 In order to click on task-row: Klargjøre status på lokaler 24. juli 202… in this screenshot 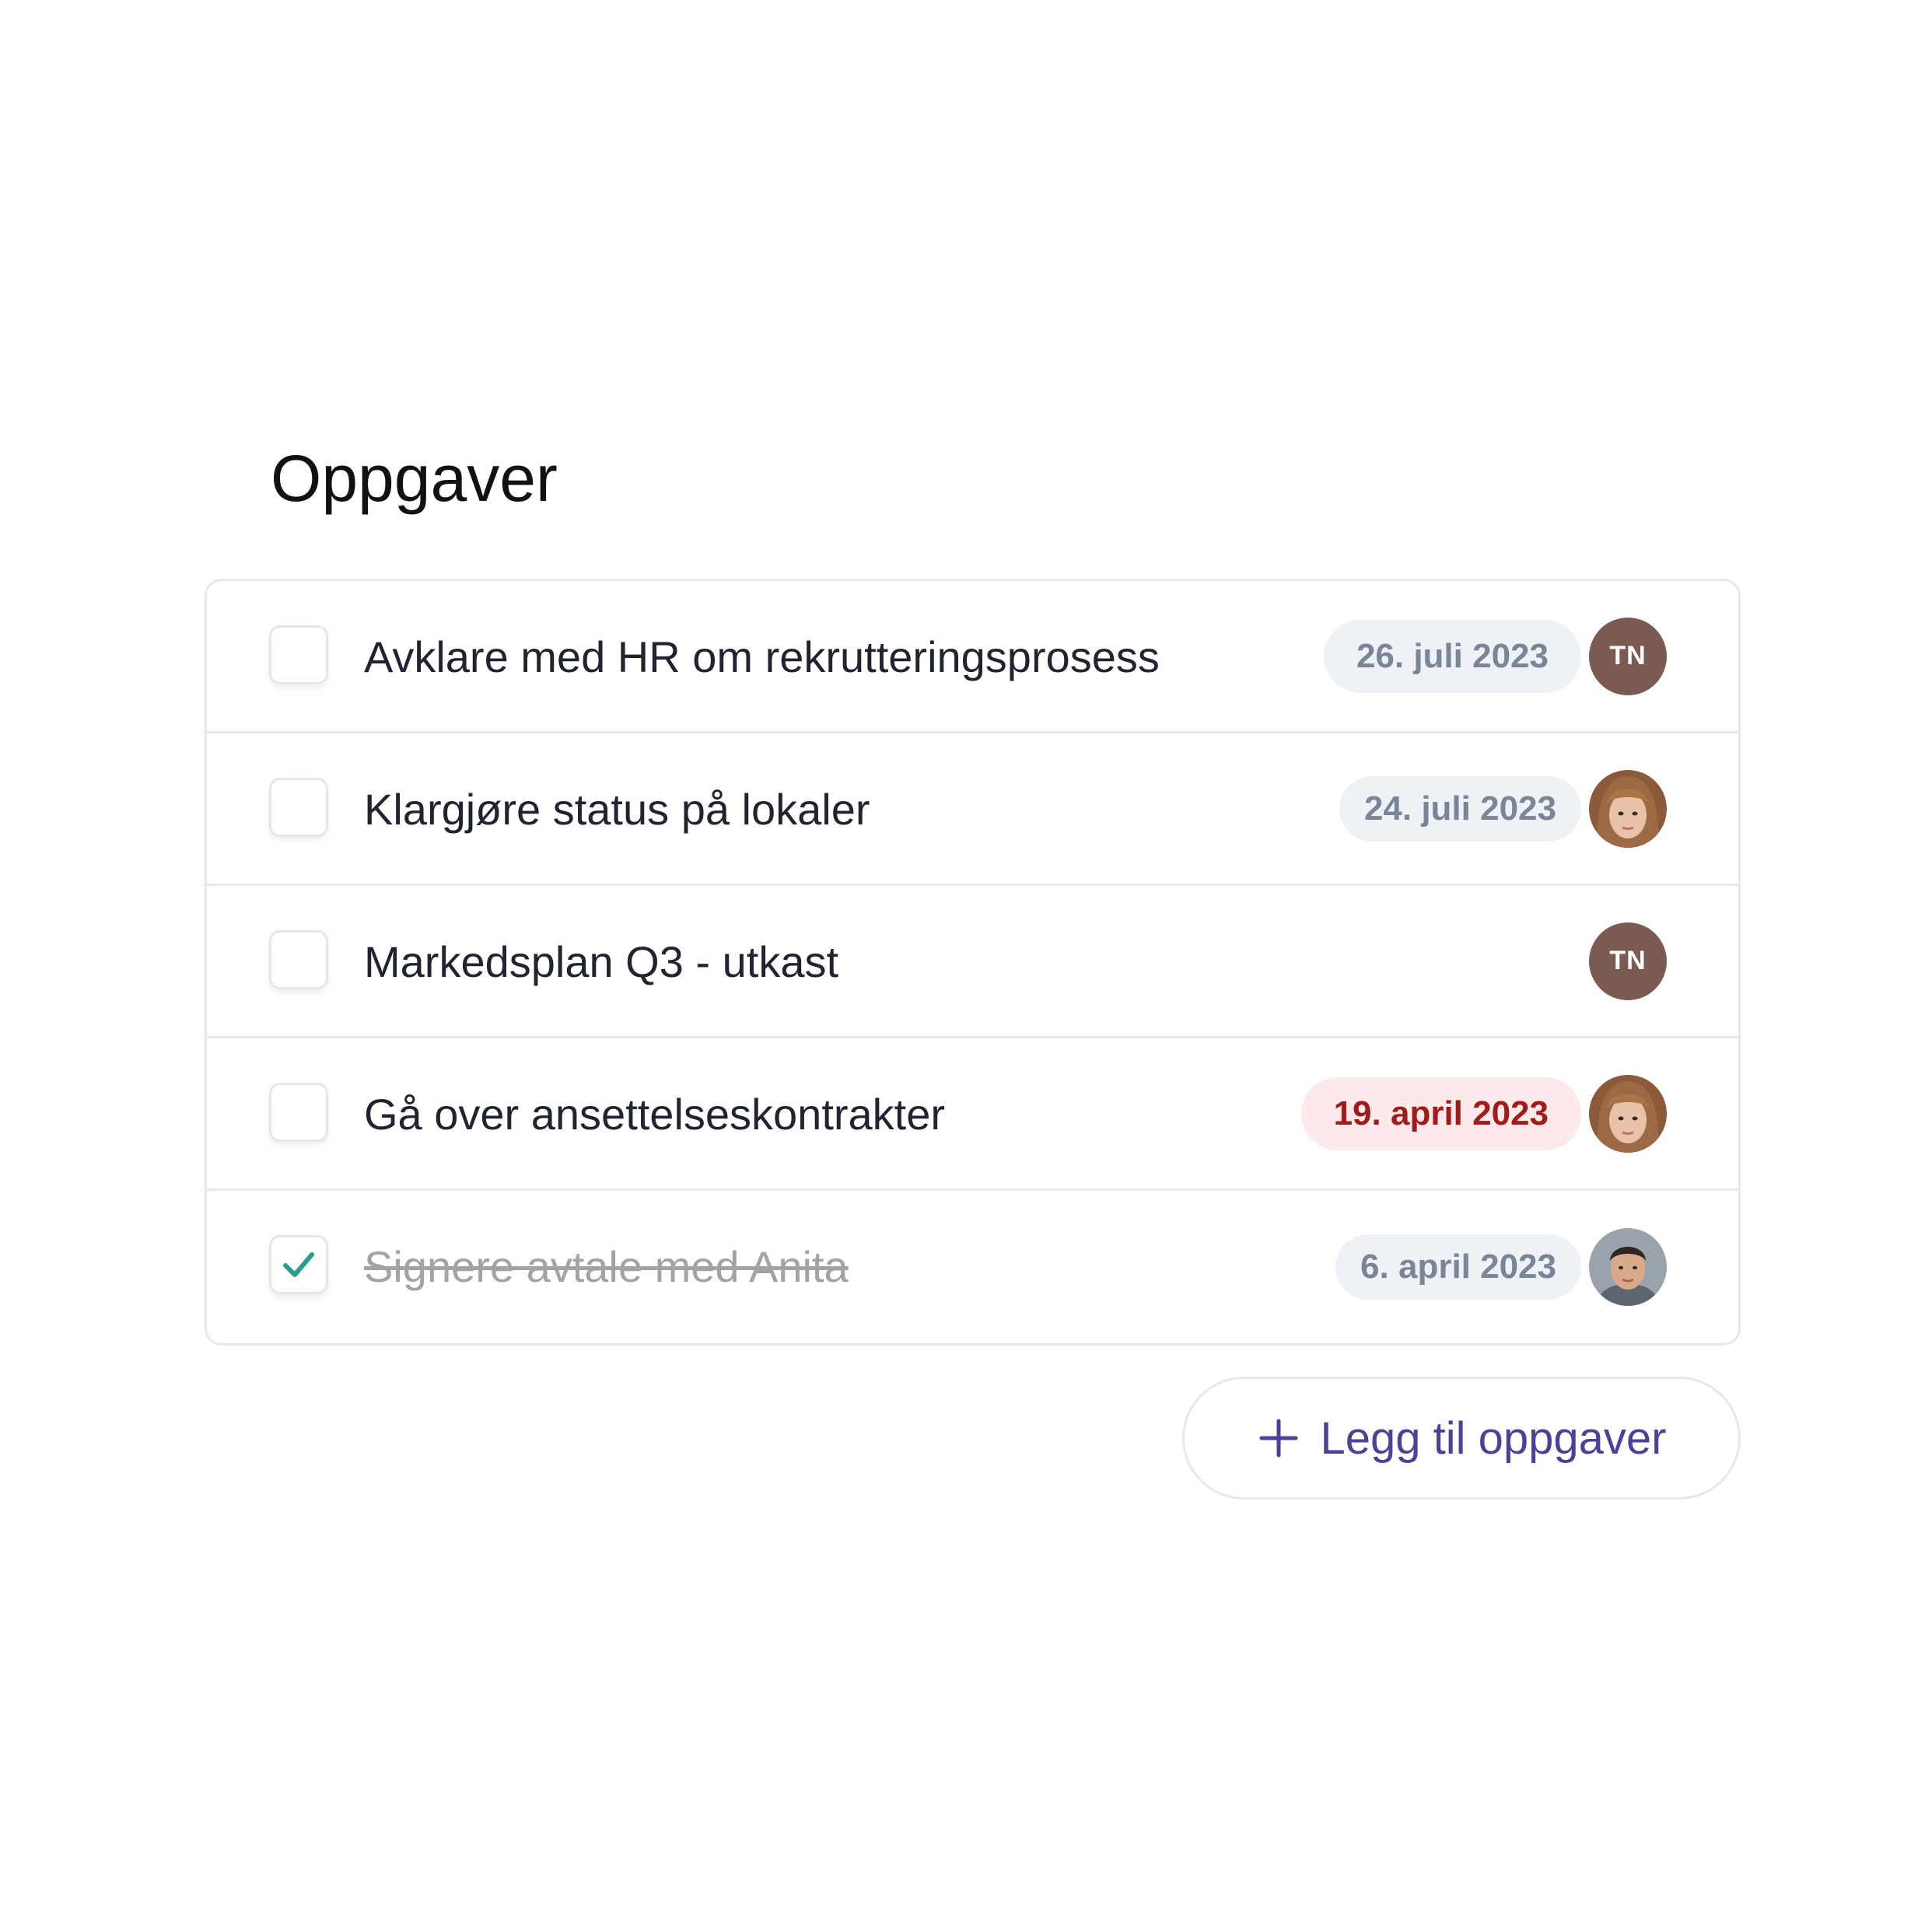, I will do `click(972, 810)`.